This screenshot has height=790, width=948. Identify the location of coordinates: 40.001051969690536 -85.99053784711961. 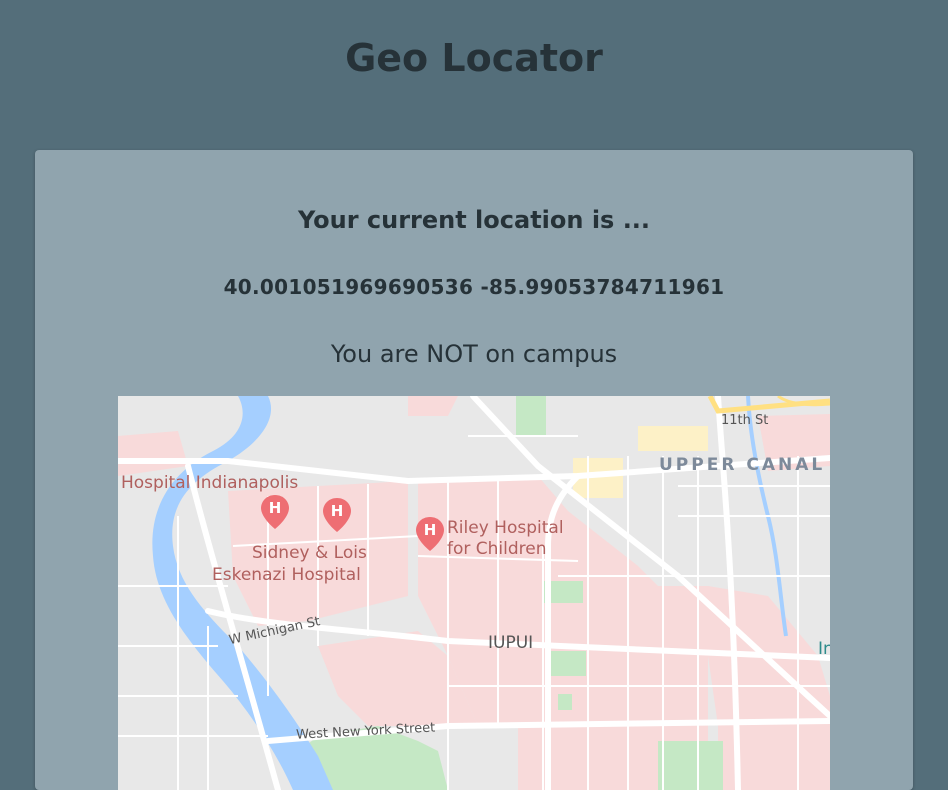
(474, 287).